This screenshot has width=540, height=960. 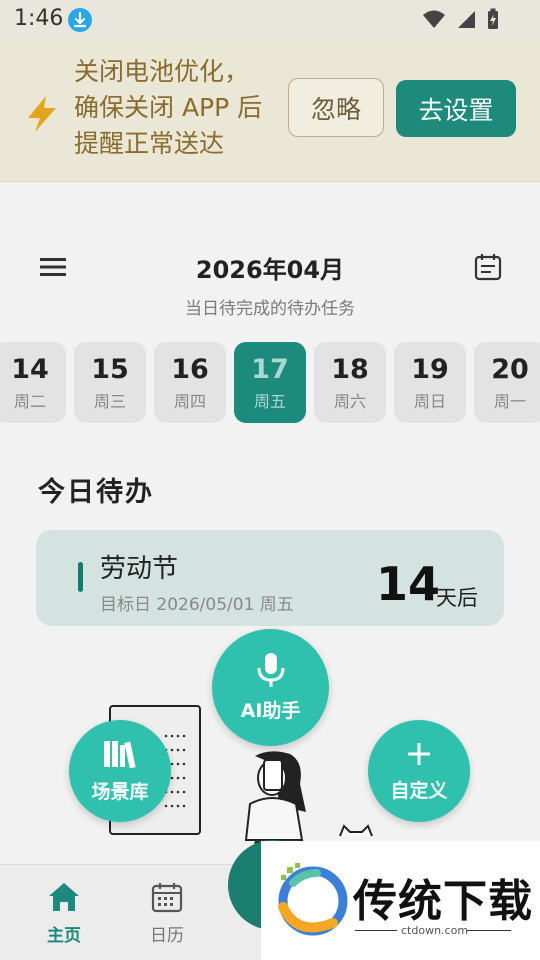 What do you see at coordinates (110, 369) in the screenshot?
I see `date-day: 15` at bounding box center [110, 369].